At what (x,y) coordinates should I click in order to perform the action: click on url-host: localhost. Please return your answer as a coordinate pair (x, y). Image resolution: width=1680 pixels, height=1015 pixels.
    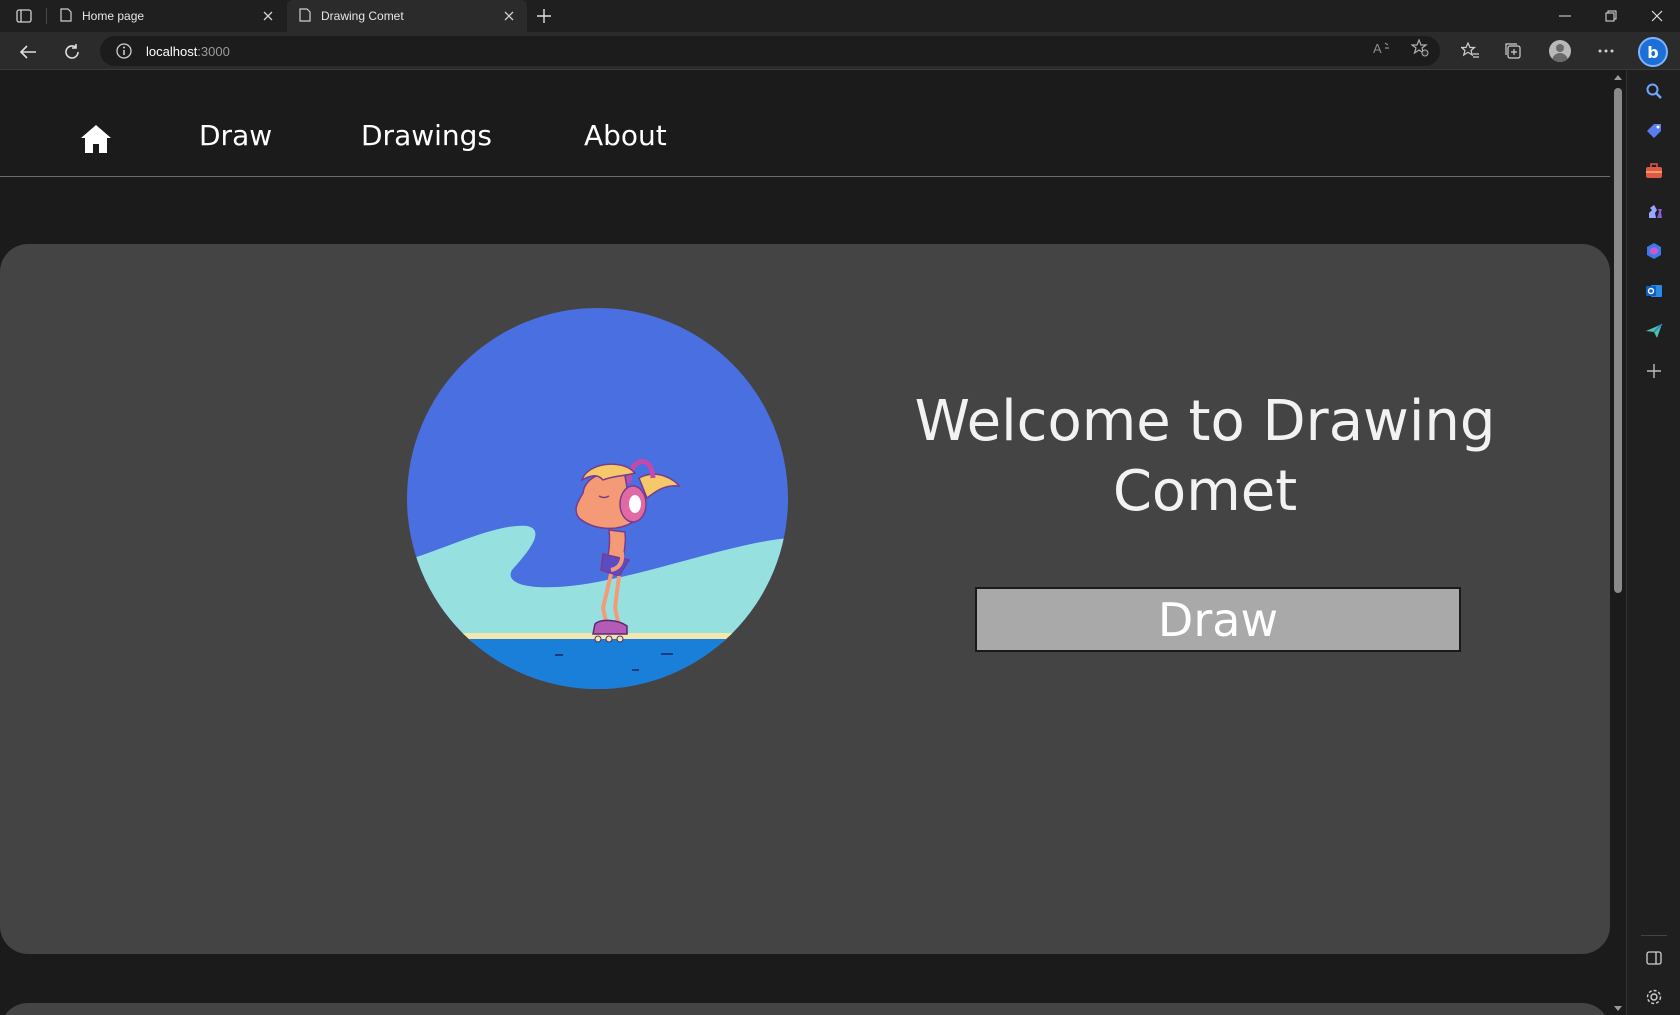
    Looking at the image, I should click on (172, 51).